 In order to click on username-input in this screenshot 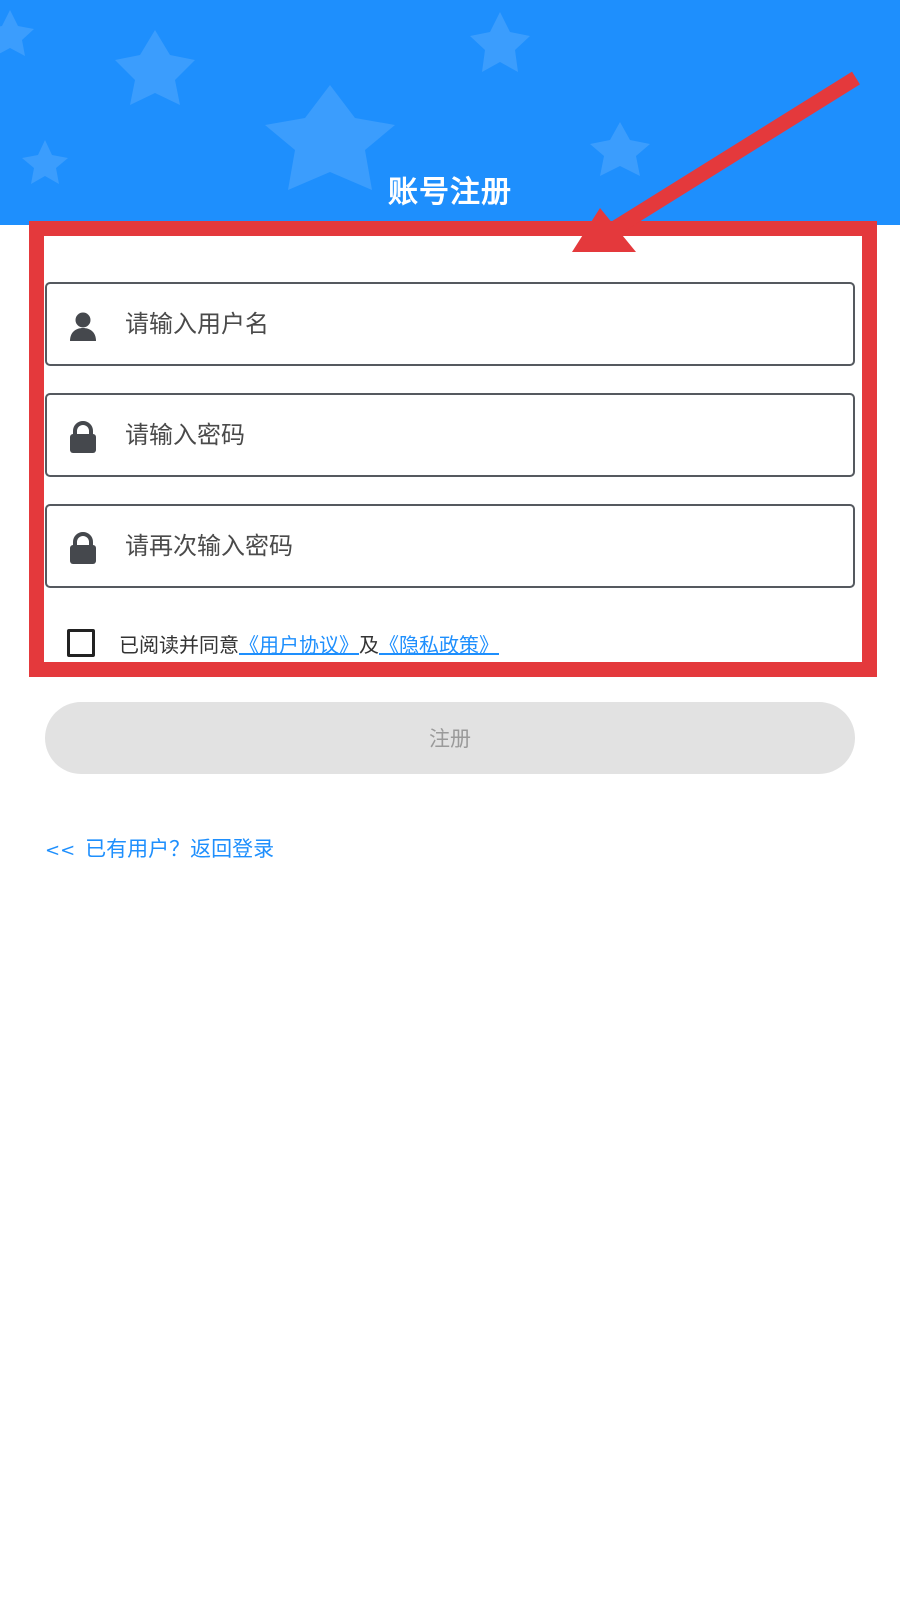, I will do `click(473, 324)`.